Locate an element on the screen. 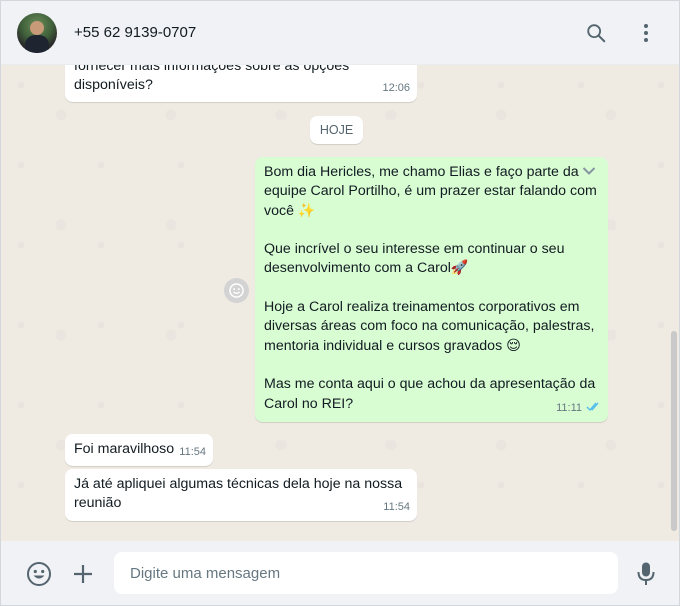  contact-avatar is located at coordinates (37, 33).